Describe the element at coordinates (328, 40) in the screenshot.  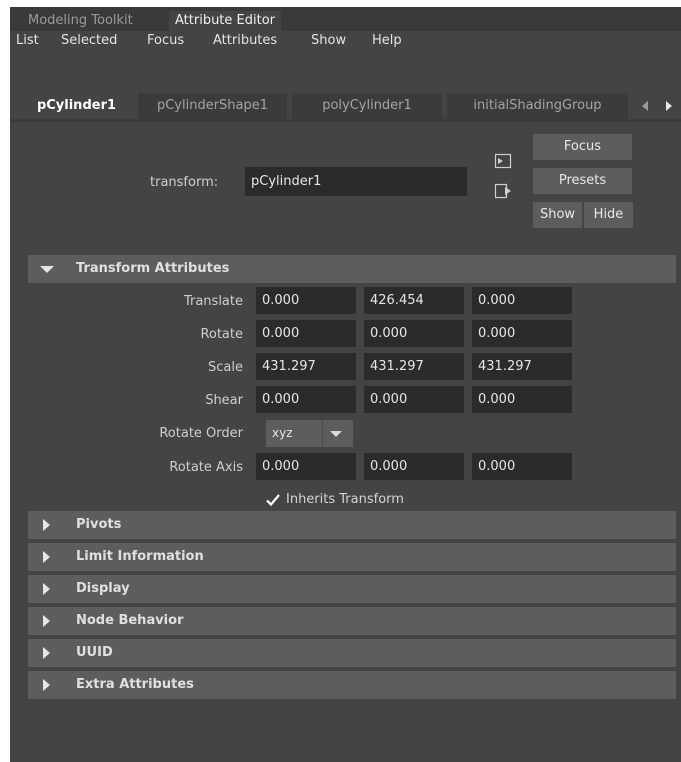
I see `menu-show: Show` at that location.